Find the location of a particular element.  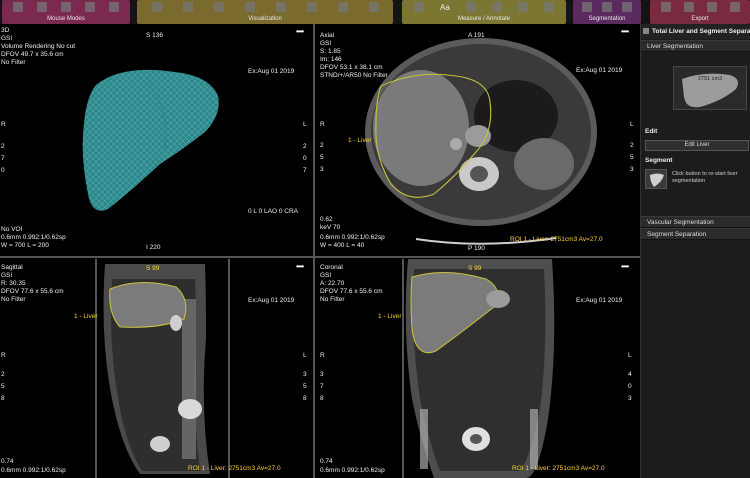

measure-annotate-label: Measure / Annotate is located at coordinates (484, 19).